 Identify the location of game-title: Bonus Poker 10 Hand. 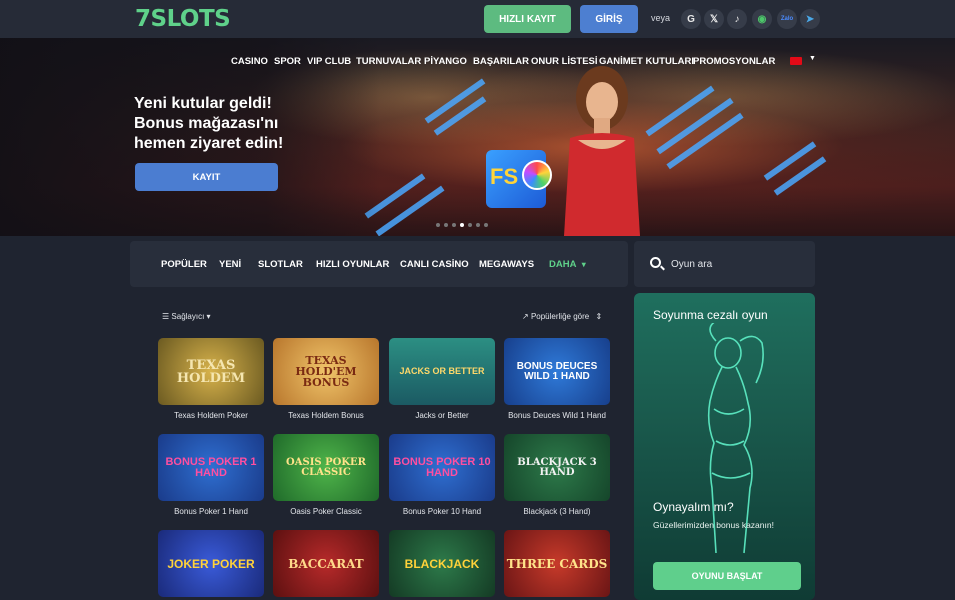
(442, 511).